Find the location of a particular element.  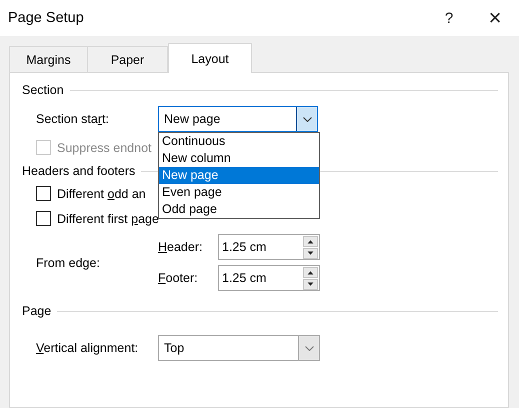

field-label: From edge: is located at coordinates (68, 263).